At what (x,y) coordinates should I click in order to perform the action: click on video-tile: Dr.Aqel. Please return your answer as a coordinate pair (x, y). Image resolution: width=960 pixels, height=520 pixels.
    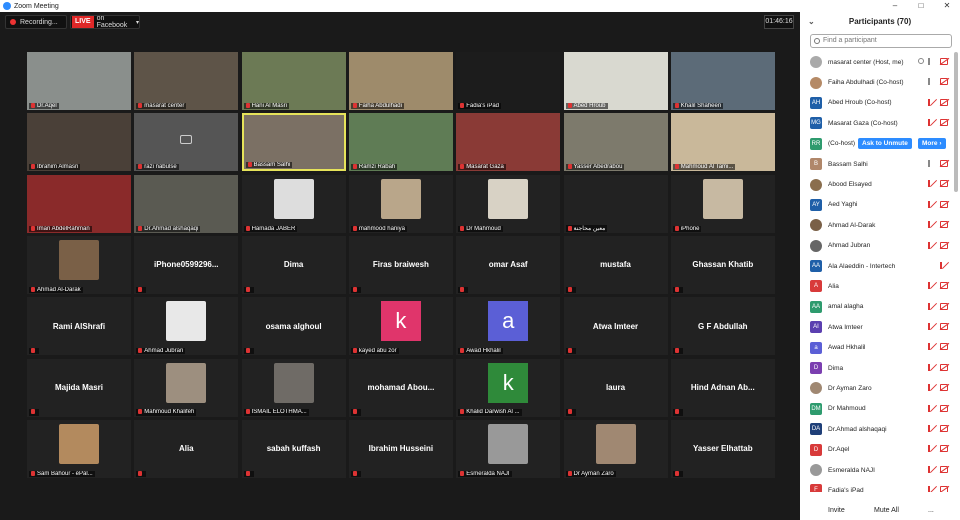
    Looking at the image, I should click on (79, 81).